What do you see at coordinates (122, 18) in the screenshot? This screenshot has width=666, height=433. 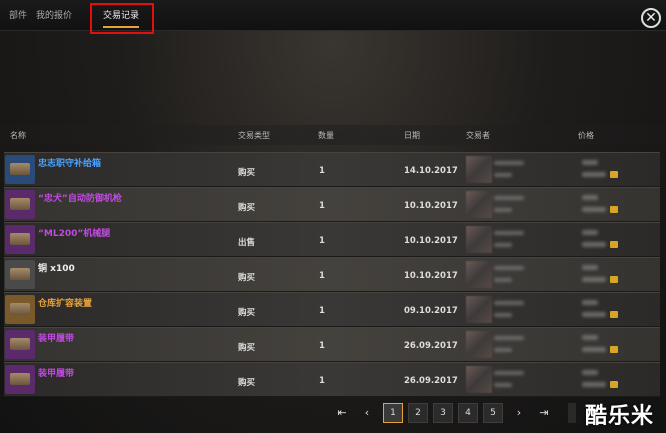 I see `tab-highlight-box` at bounding box center [122, 18].